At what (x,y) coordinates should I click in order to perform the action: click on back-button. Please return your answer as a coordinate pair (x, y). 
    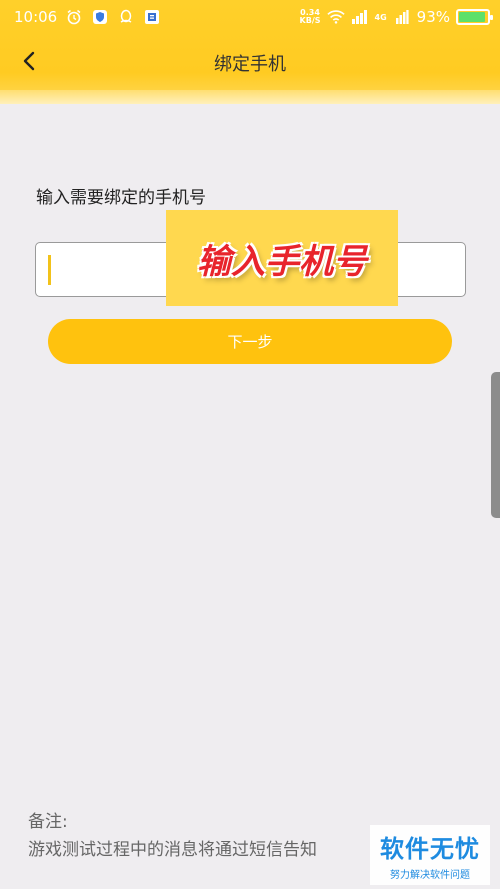
    Looking at the image, I should click on (29, 63).